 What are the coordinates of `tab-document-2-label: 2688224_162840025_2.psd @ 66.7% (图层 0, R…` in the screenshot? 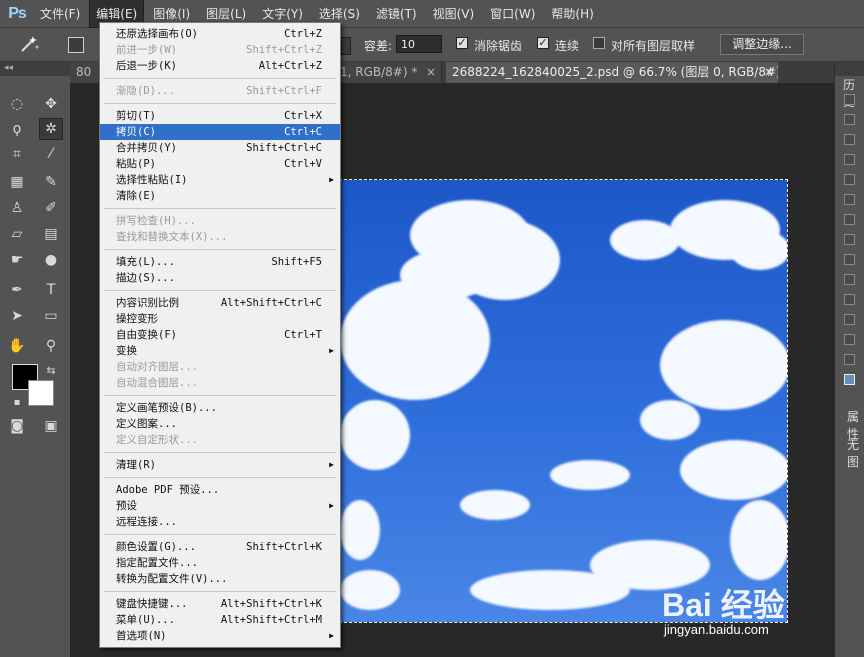 It's located at (615, 72).